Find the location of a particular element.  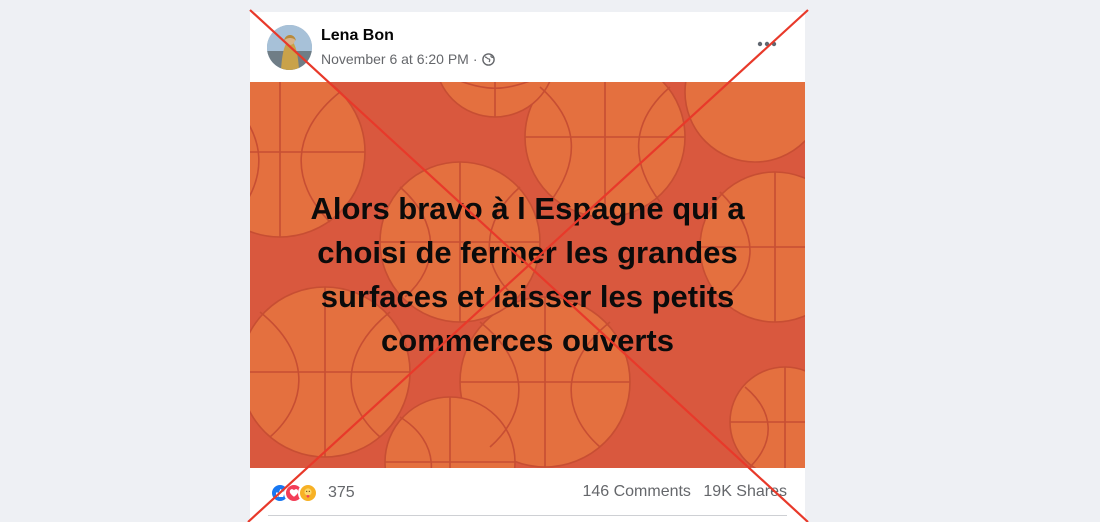

shares-count-link: 19K Shares is located at coordinates (745, 491).